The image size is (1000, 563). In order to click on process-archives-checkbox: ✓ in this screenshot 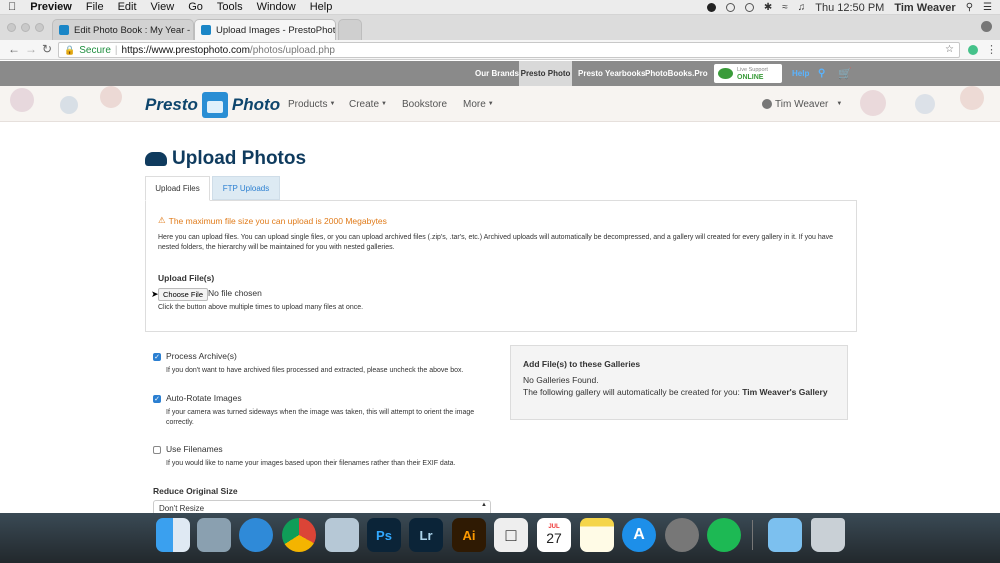, I will do `click(157, 357)`.